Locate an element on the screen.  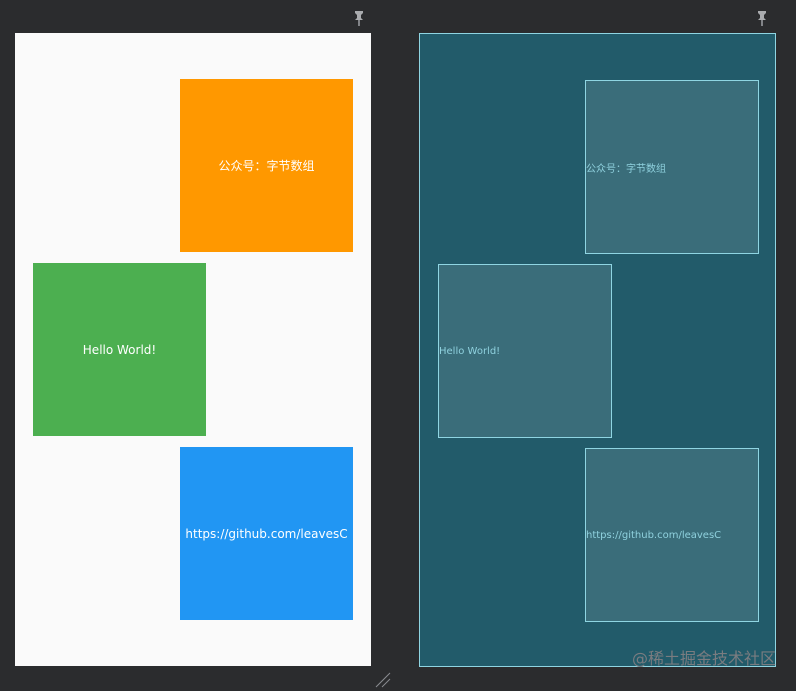
blueprint-blue-textview: https://github.com/leavesC is located at coordinates (672, 535).